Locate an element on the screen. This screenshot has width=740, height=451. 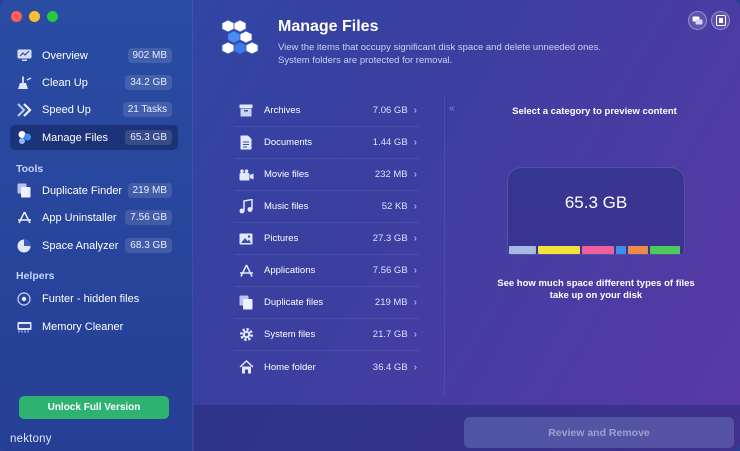
window-controls is located at coordinates (34, 16).